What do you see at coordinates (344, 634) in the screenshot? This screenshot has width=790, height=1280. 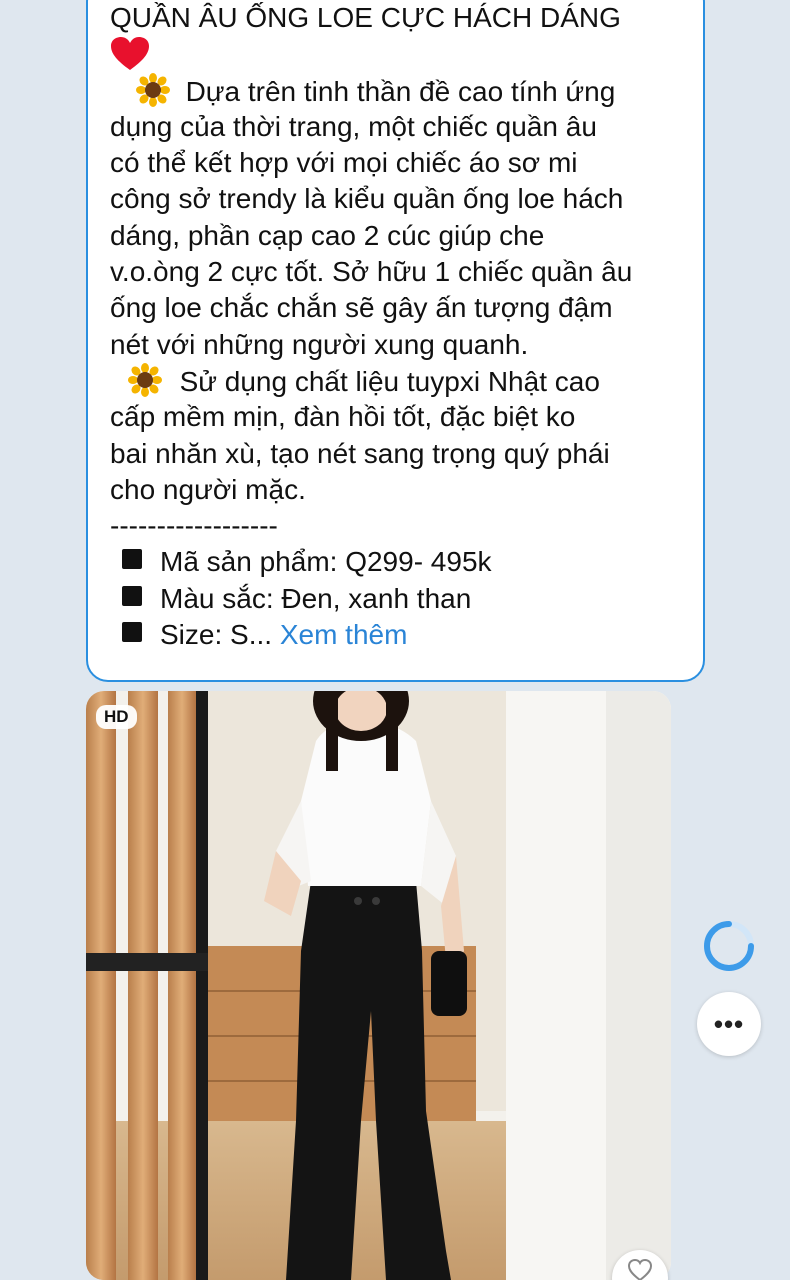 I see `see-more-link: Xem thêm` at bounding box center [344, 634].